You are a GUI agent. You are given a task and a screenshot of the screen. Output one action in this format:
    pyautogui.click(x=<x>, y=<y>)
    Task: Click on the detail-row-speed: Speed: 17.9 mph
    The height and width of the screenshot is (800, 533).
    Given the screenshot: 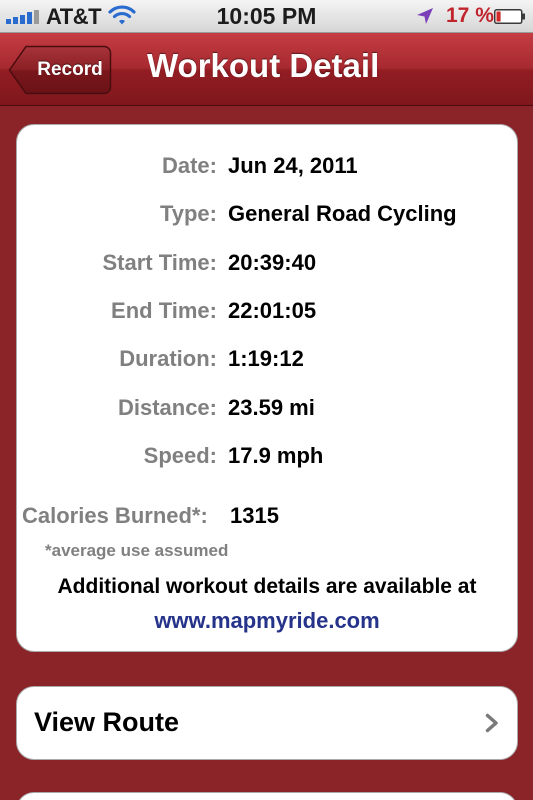 What is the action you would take?
    pyautogui.click(x=268, y=459)
    